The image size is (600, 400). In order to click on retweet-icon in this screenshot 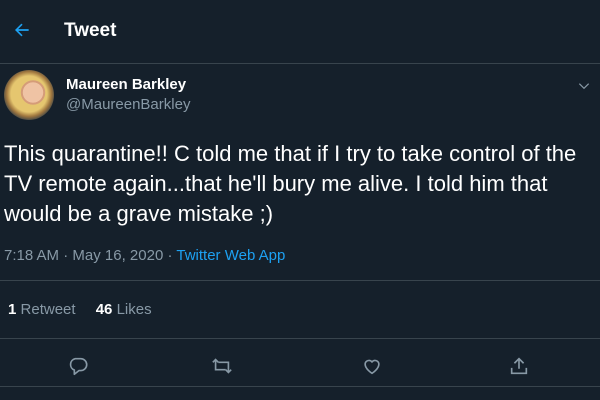, I will do `click(222, 366)`.